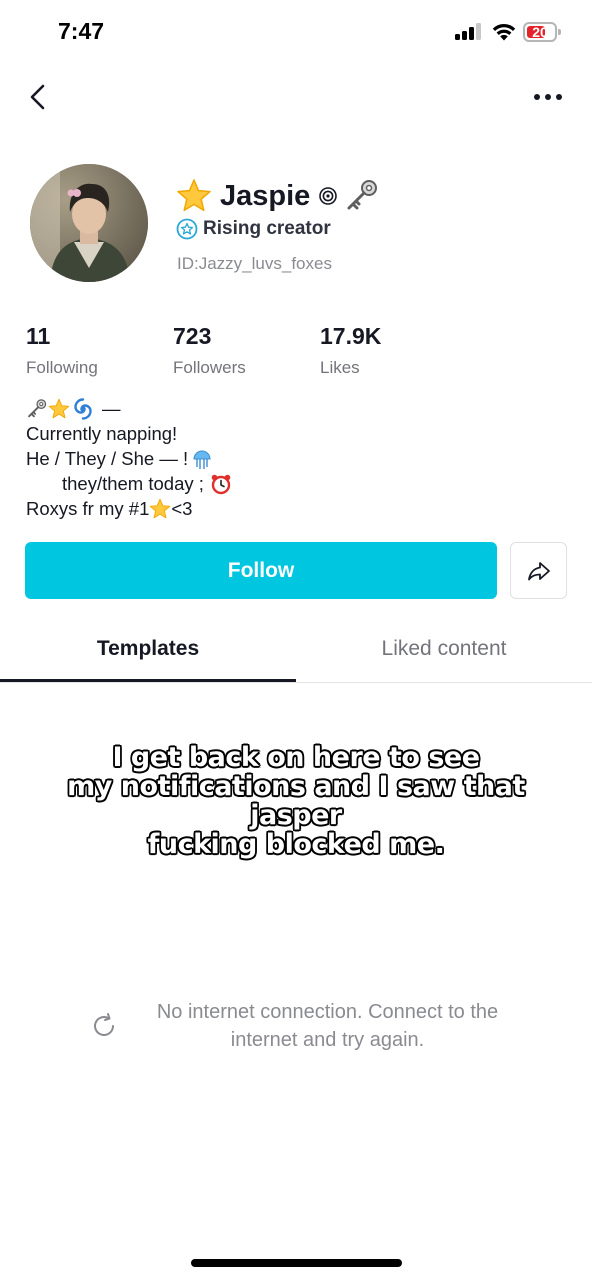  I want to click on profile-name-row: Jaspie, so click(278, 196).